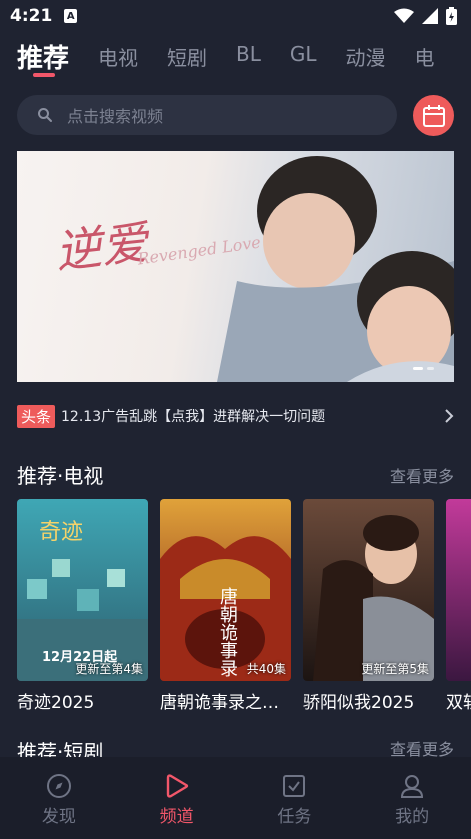 The width and height of the screenshot is (471, 839). What do you see at coordinates (235, 474) in the screenshot?
I see `section-header-tv: 推荐·电视 查看更多` at bounding box center [235, 474].